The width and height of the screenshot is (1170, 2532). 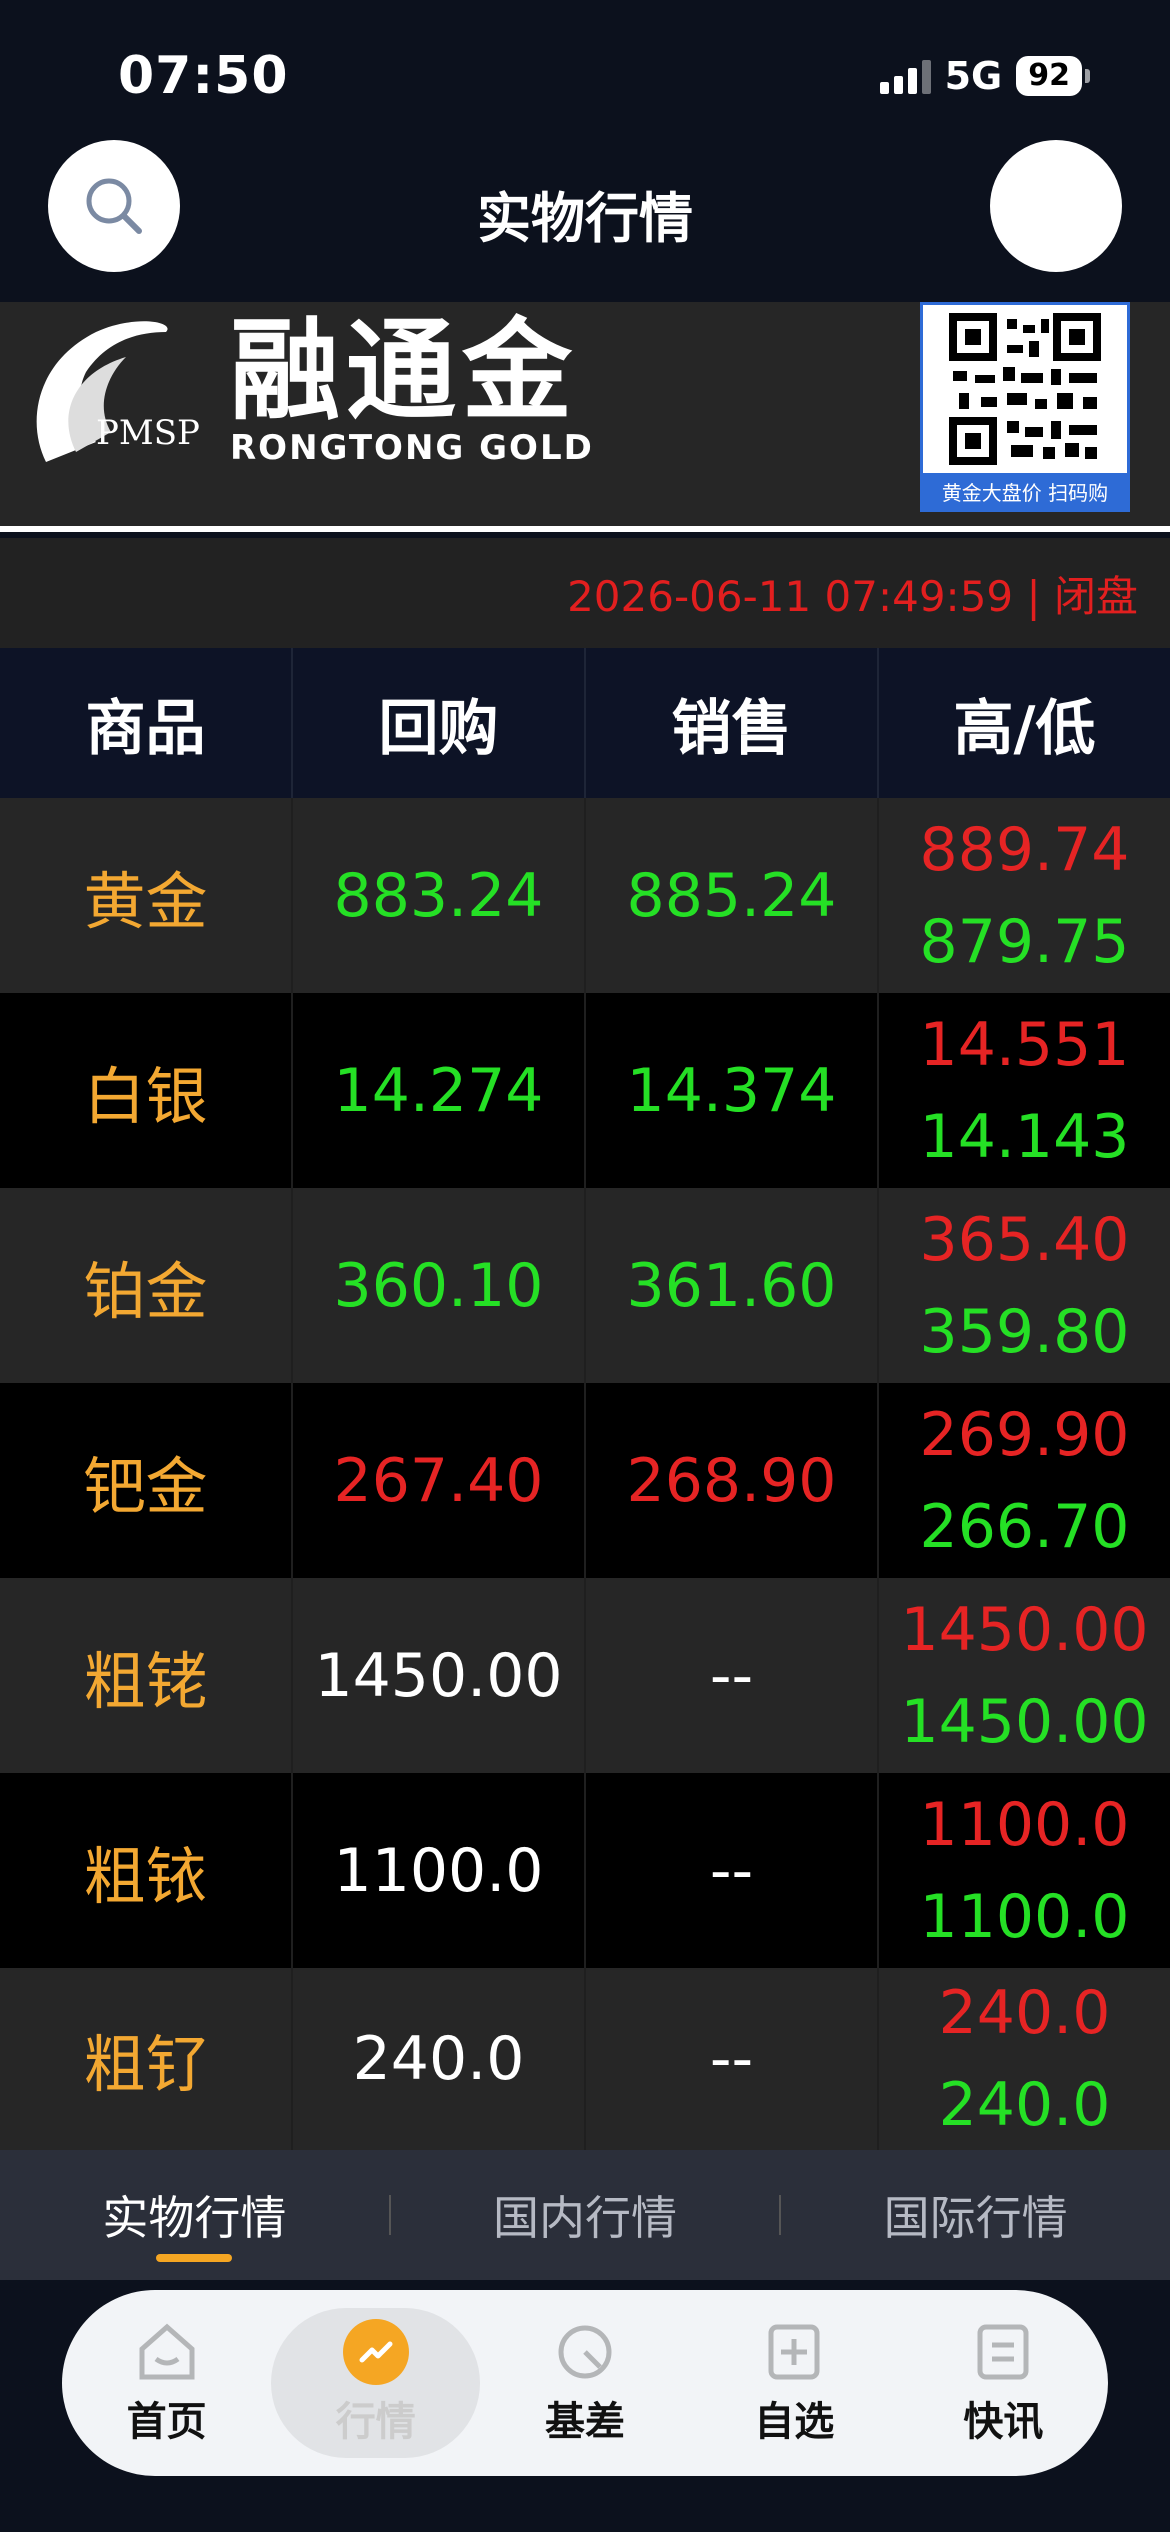 I want to click on high-price: 240.0, so click(x=1024, y=2013).